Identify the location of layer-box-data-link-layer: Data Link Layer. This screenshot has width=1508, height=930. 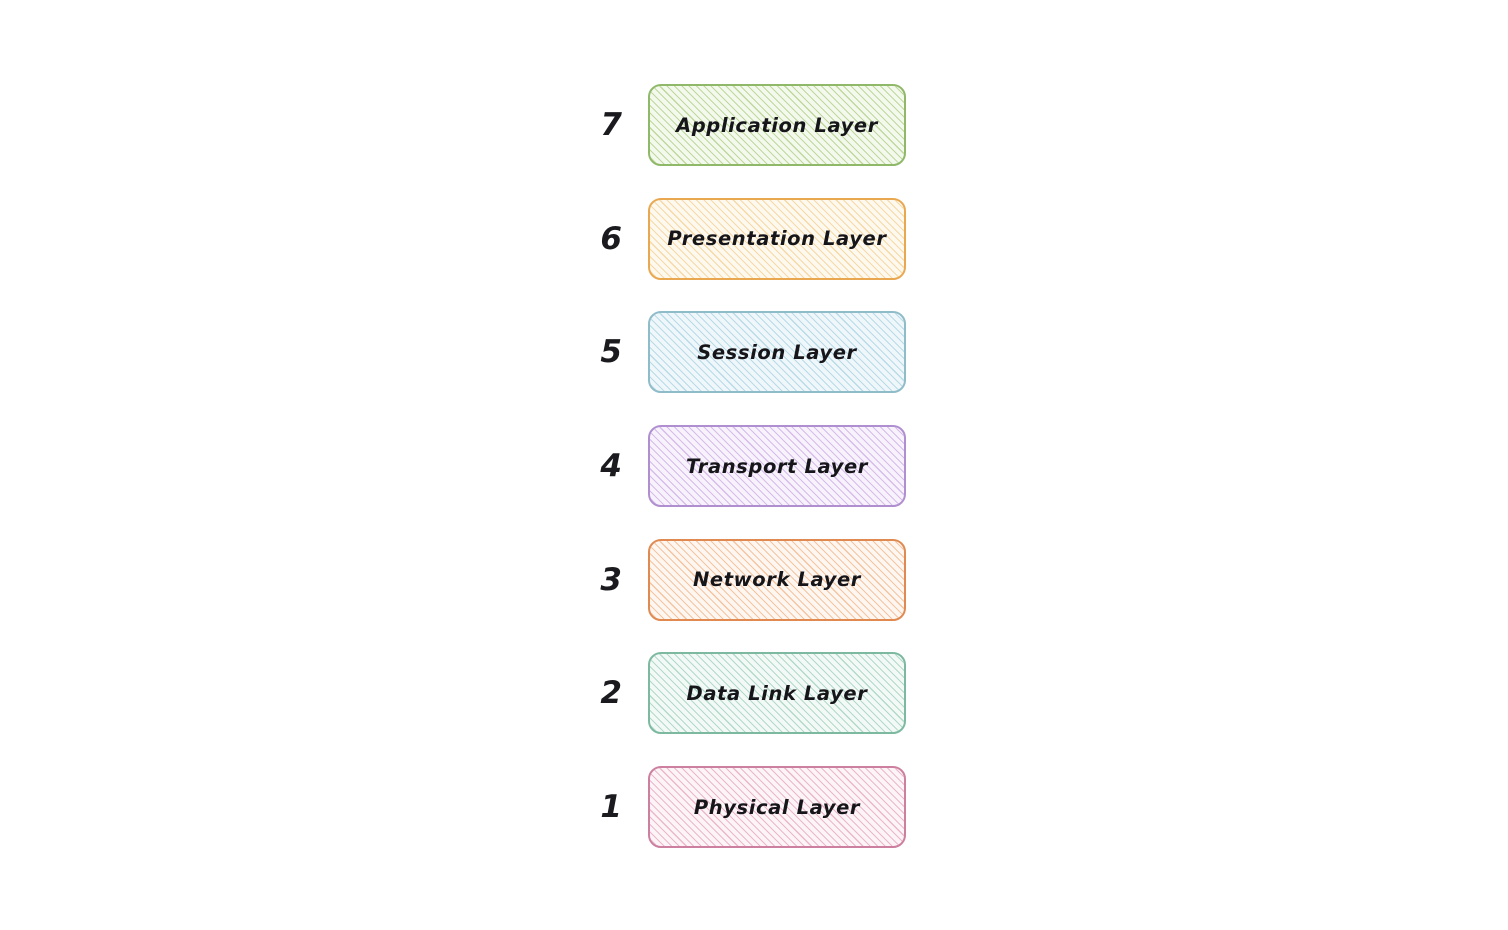
(777, 693).